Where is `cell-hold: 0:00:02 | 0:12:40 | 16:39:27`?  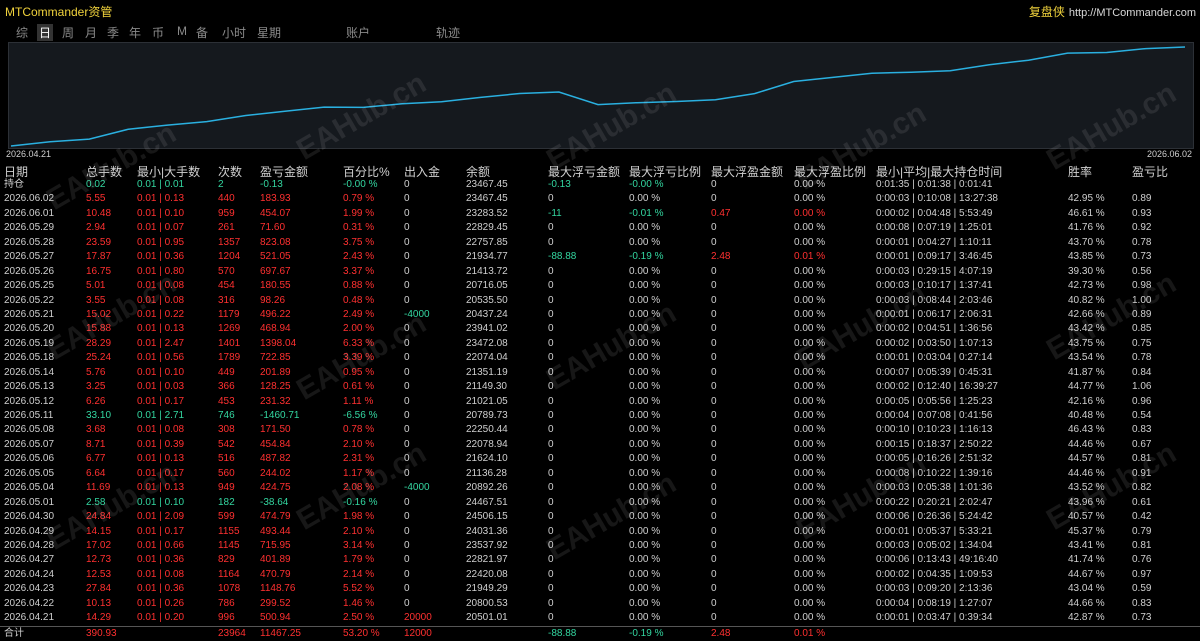
cell-hold: 0:00:02 | 0:12:40 | 16:39:27 is located at coordinates (937, 387).